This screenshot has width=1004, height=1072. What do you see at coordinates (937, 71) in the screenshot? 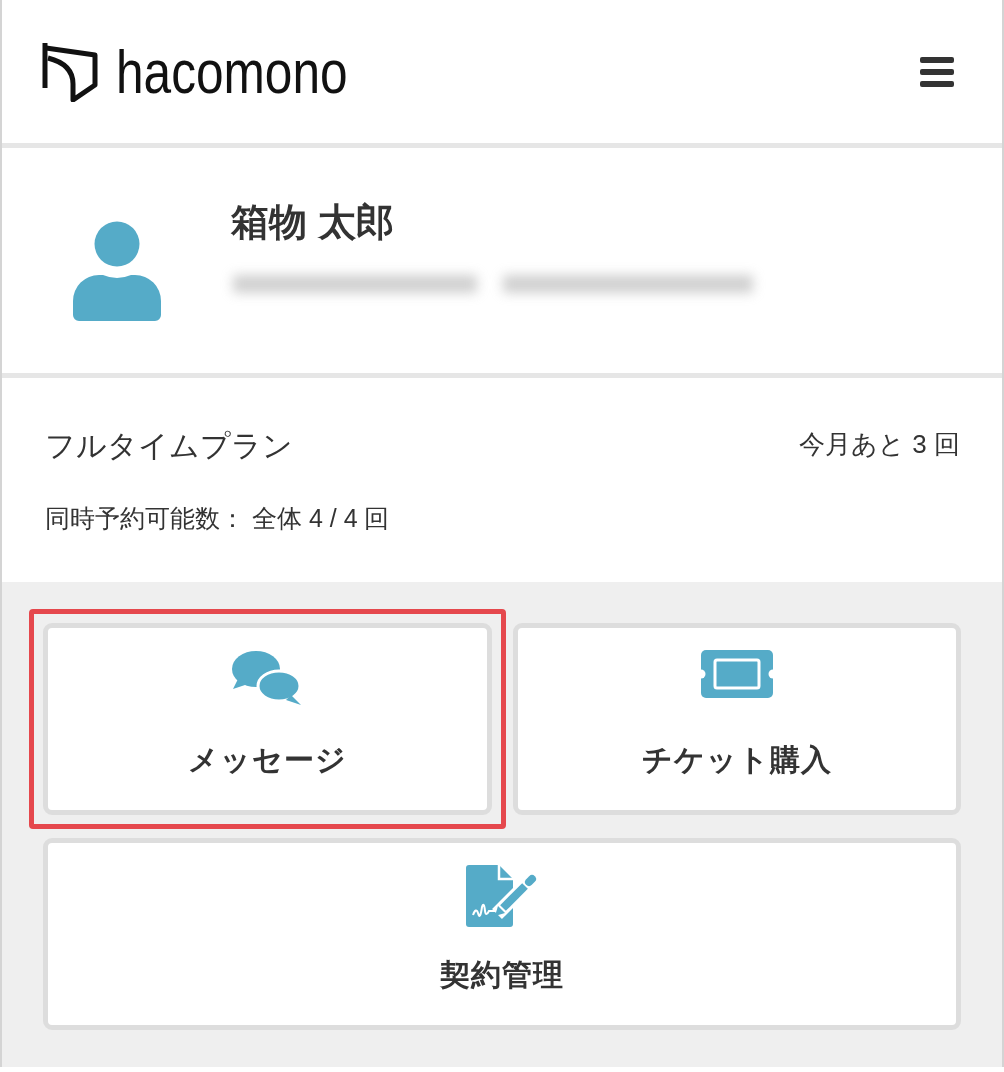
I see `menu-icon` at bounding box center [937, 71].